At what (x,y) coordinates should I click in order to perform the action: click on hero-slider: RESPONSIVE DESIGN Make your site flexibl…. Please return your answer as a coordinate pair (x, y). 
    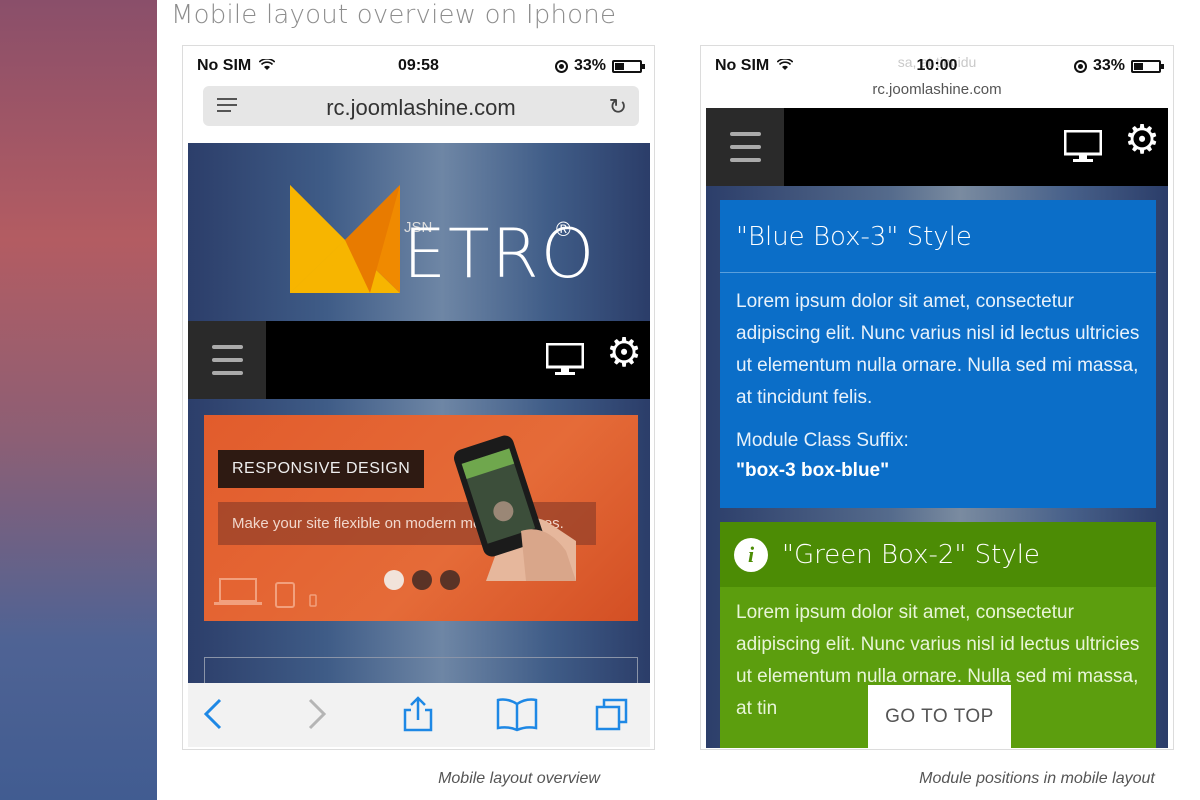
    Looking at the image, I should click on (421, 518).